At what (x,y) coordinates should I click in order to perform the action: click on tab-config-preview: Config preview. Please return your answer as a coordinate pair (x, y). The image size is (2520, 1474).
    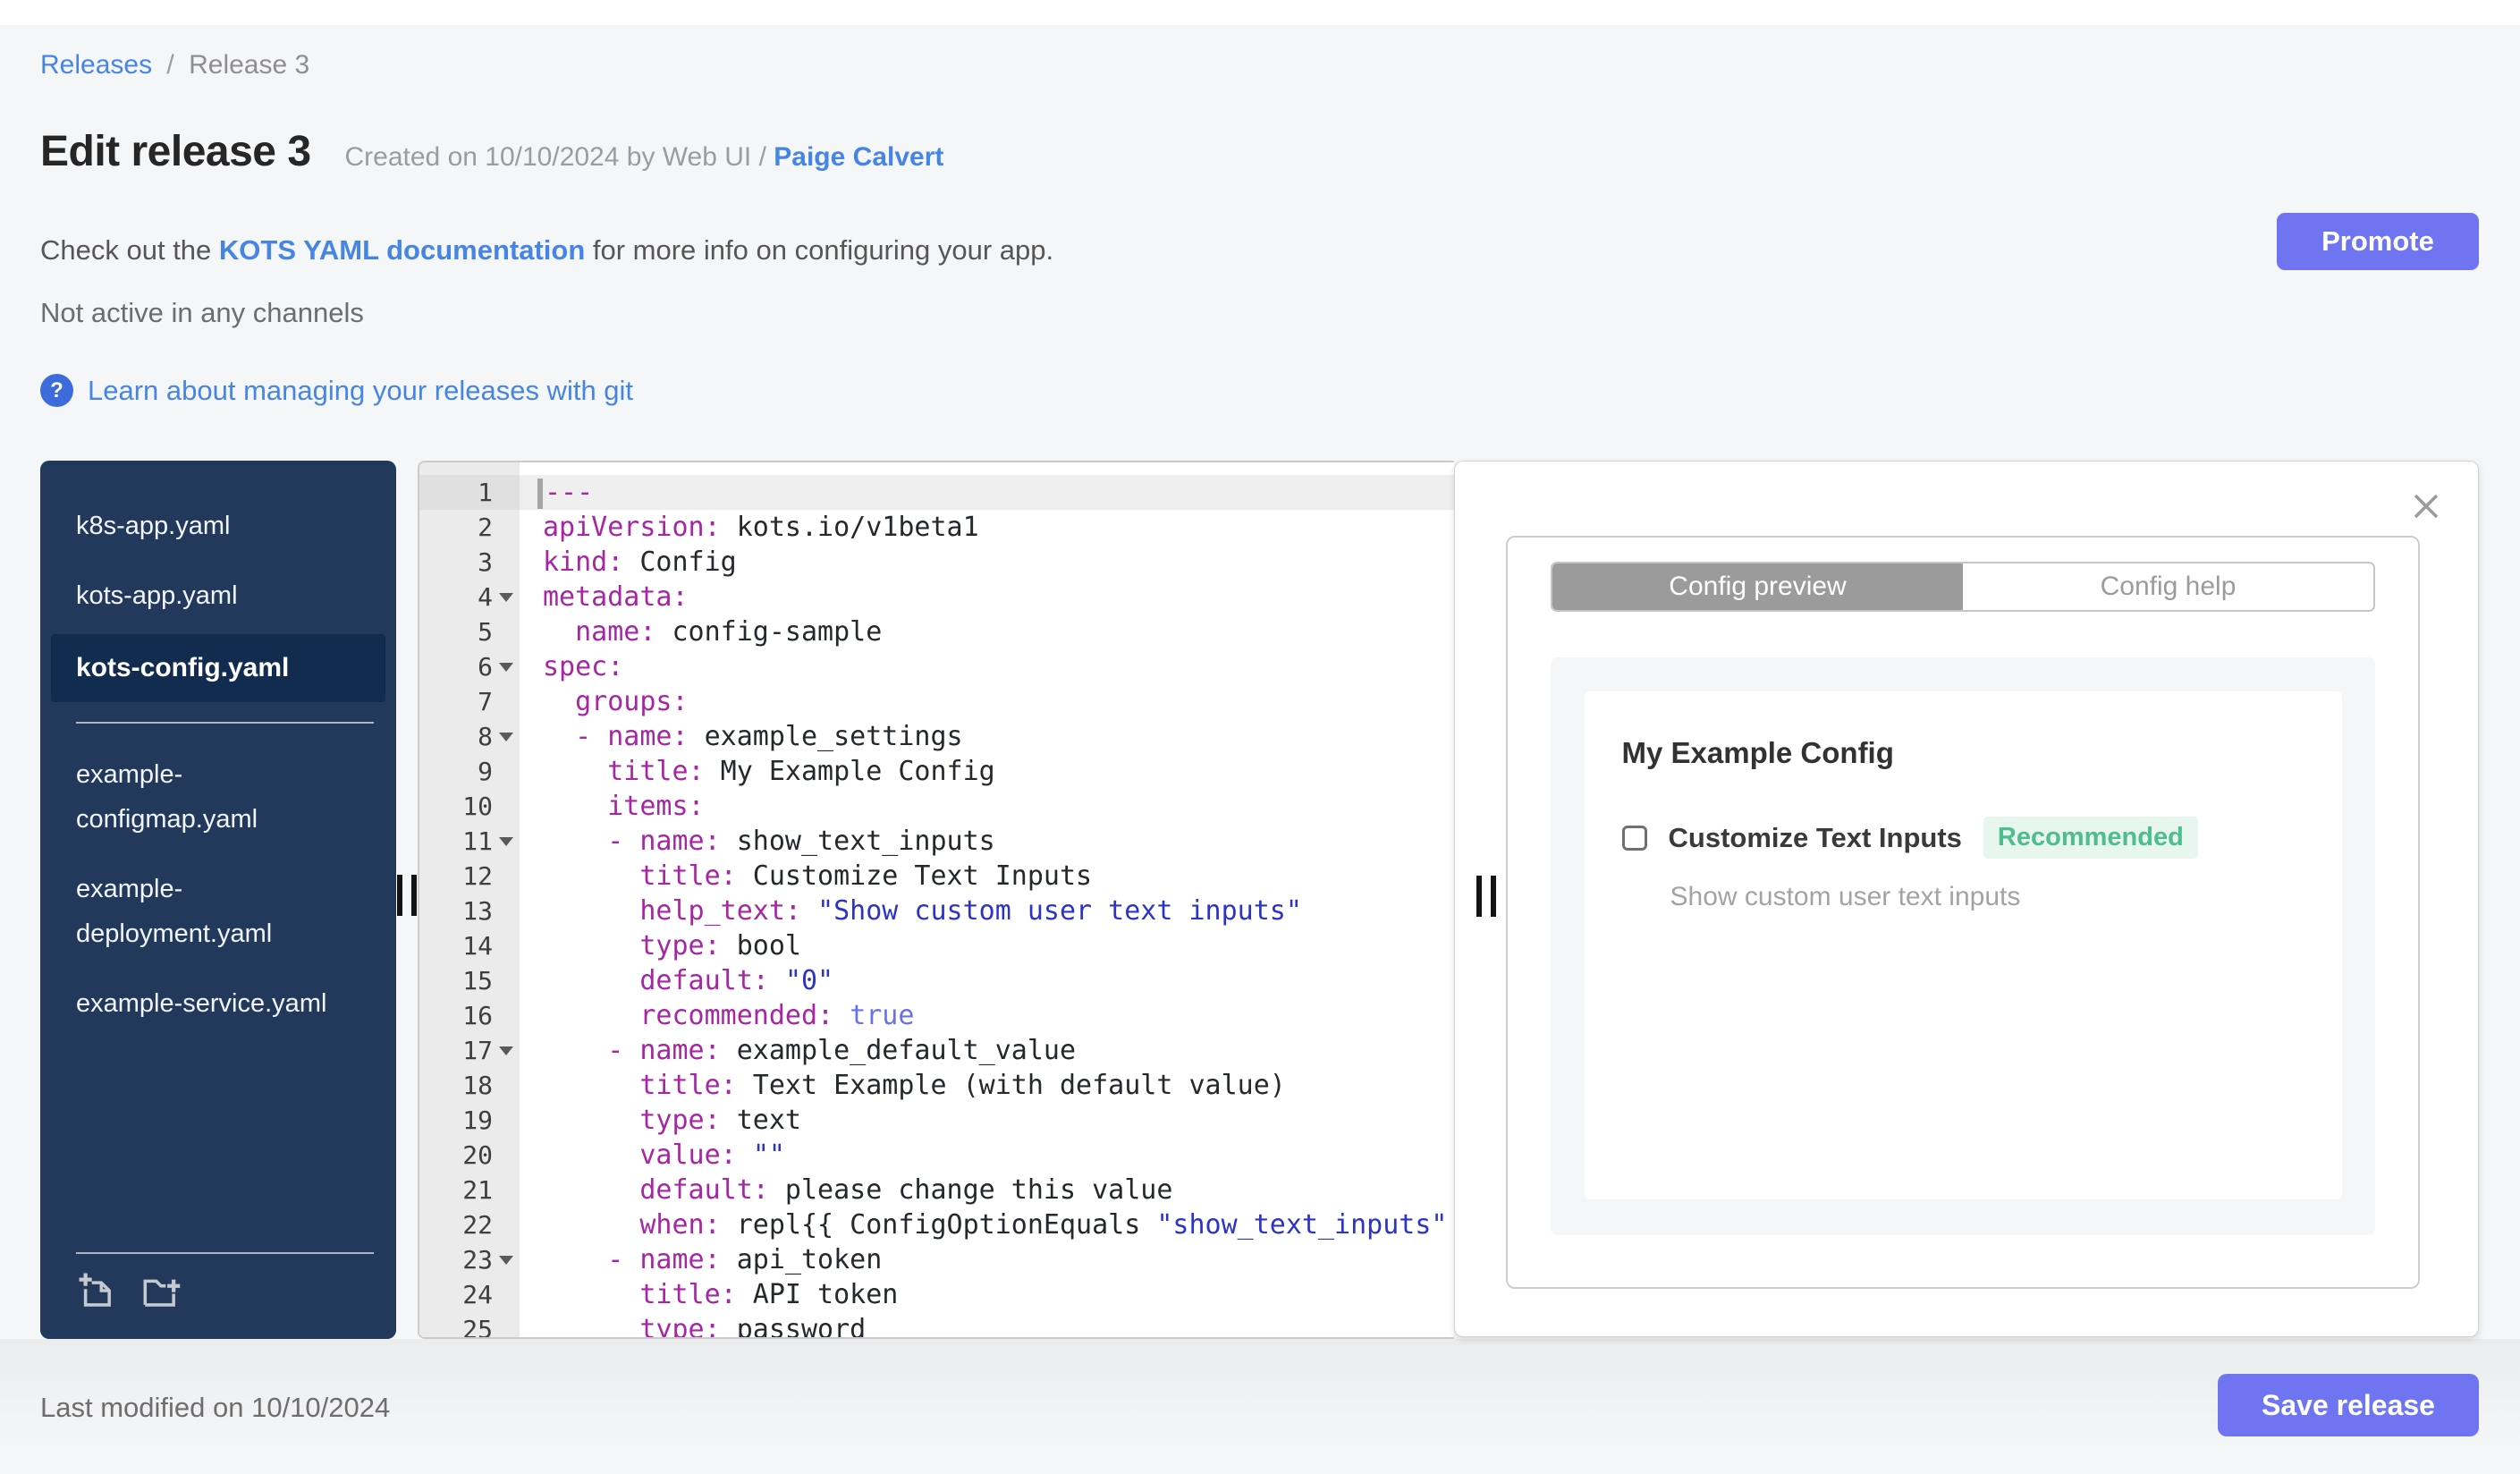
    Looking at the image, I should click on (1757, 586).